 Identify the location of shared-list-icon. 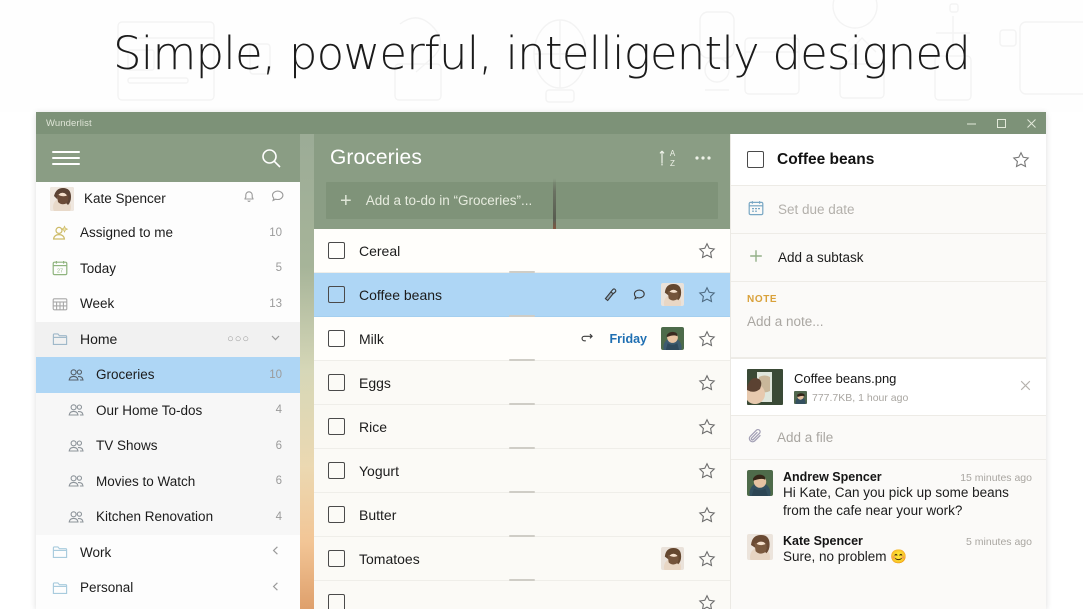
(75, 481).